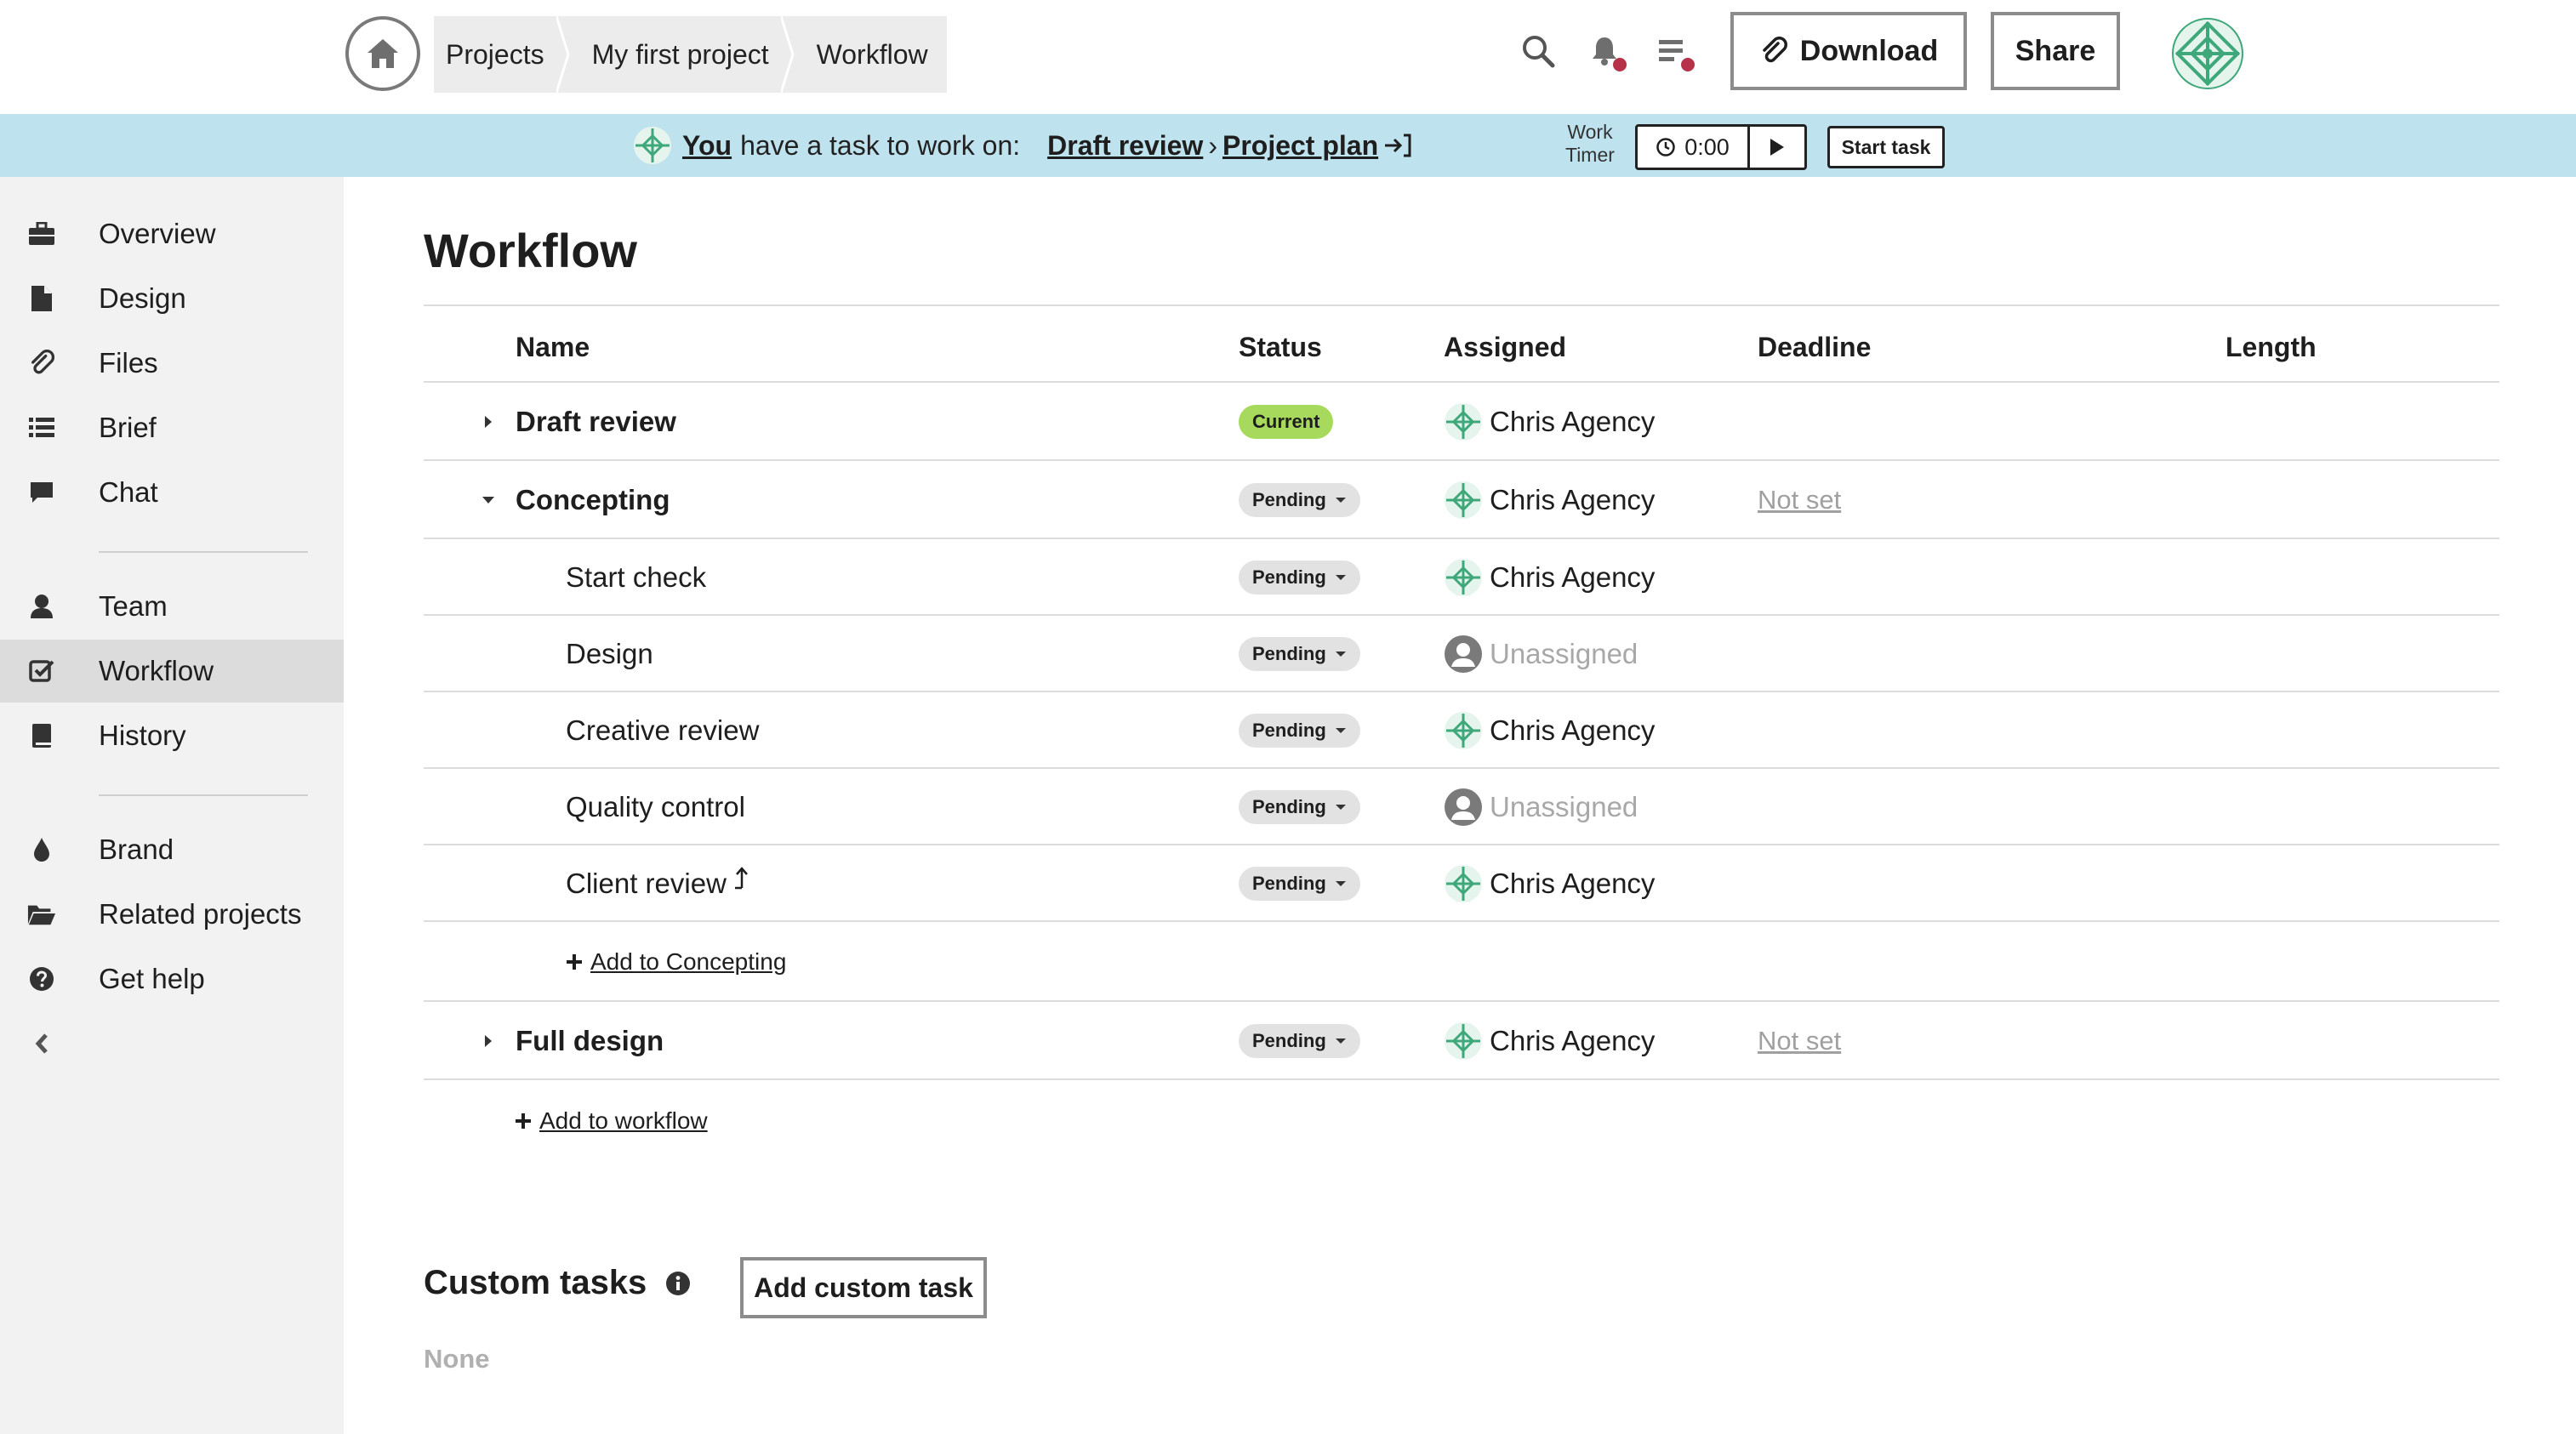 The height and width of the screenshot is (1434, 2576). Describe the element at coordinates (172, 298) in the screenshot. I see `sidebar-item-design: Design` at that location.